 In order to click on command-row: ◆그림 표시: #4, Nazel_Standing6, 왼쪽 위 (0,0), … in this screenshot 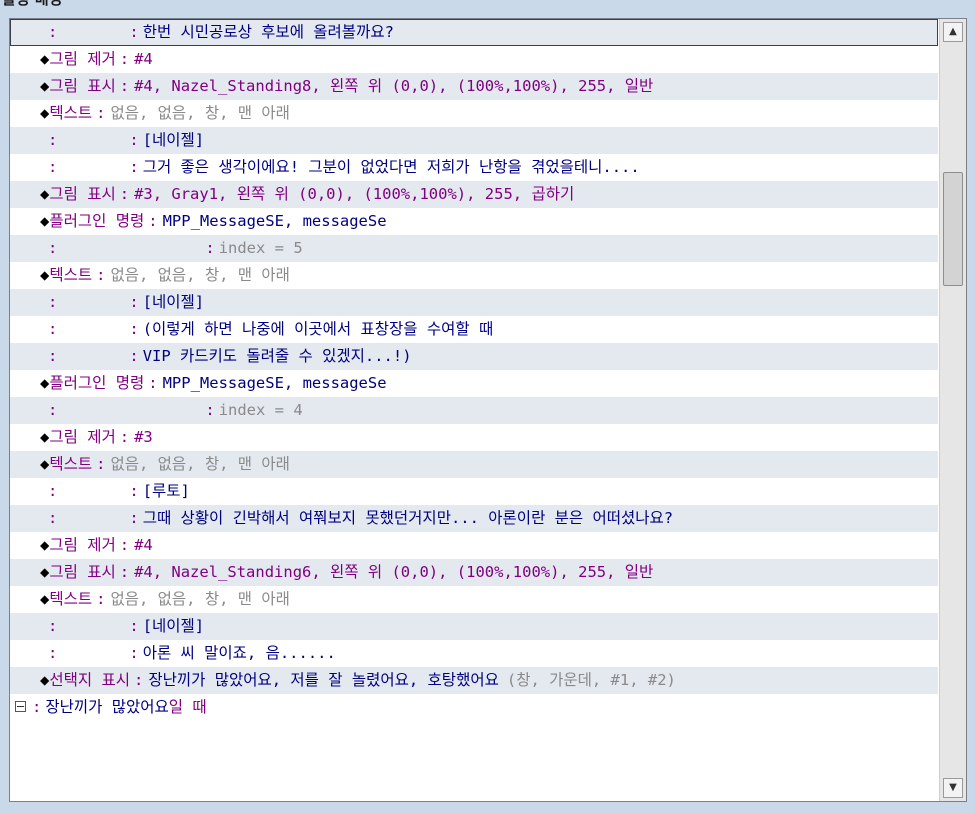, I will do `click(474, 572)`.